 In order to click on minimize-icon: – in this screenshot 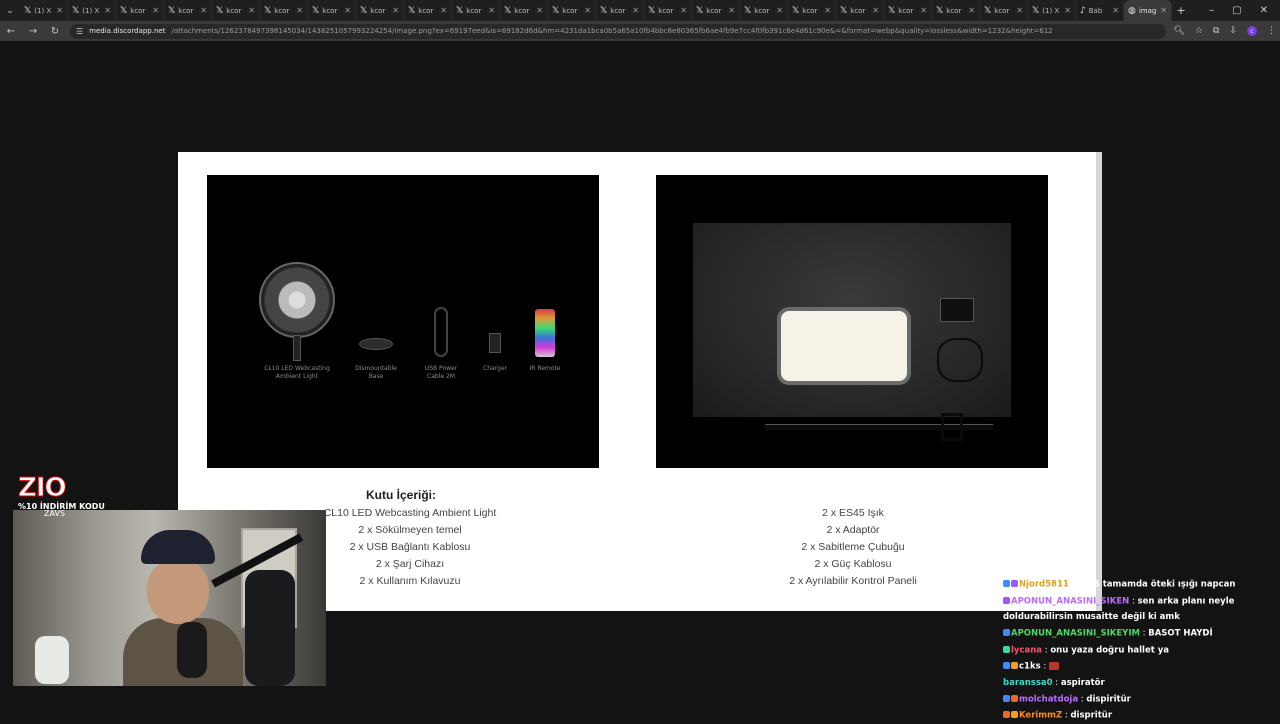, I will do `click(1211, 10)`.